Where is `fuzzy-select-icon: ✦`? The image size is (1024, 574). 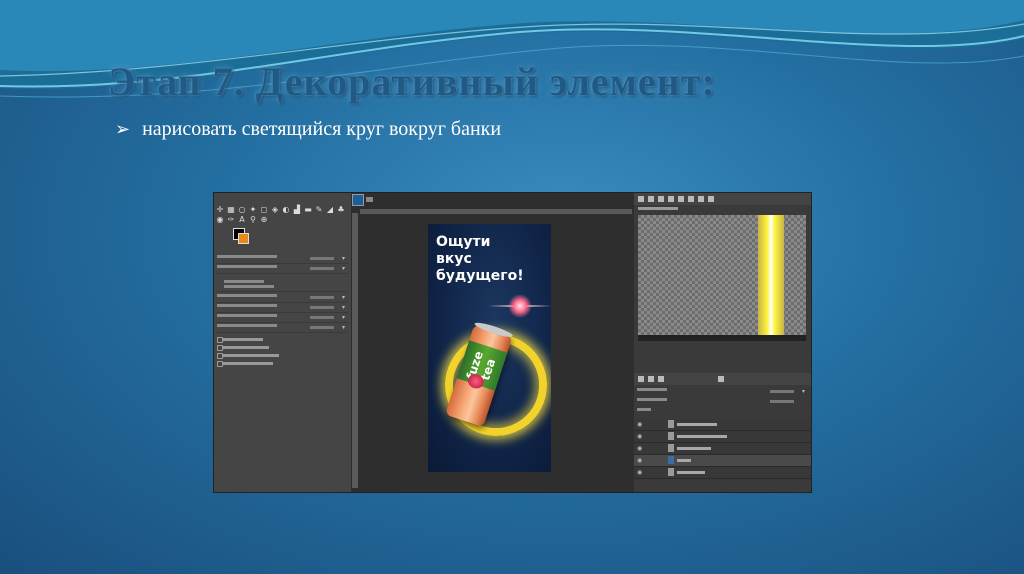 fuzzy-select-icon: ✦ is located at coordinates (253, 209).